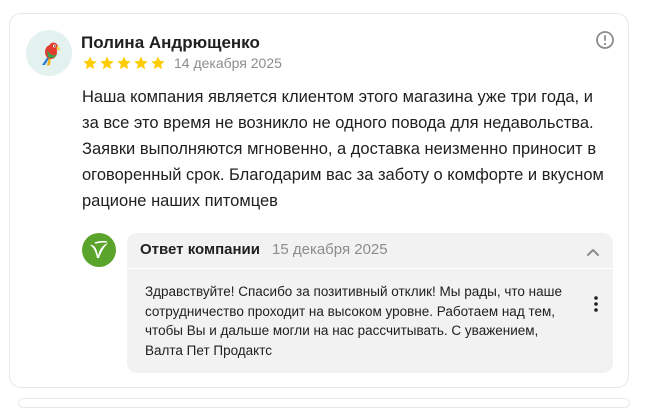 This screenshot has height=408, width=659. I want to click on rating-stars, so click(124, 63).